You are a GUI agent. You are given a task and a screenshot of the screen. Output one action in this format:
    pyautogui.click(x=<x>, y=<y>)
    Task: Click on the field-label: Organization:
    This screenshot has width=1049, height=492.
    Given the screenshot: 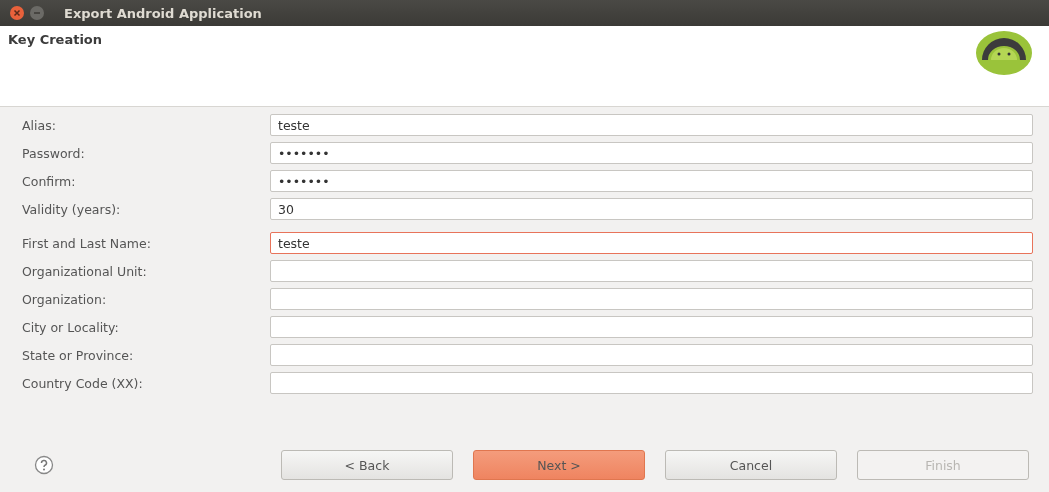 What is the action you would take?
    pyautogui.click(x=65, y=299)
    